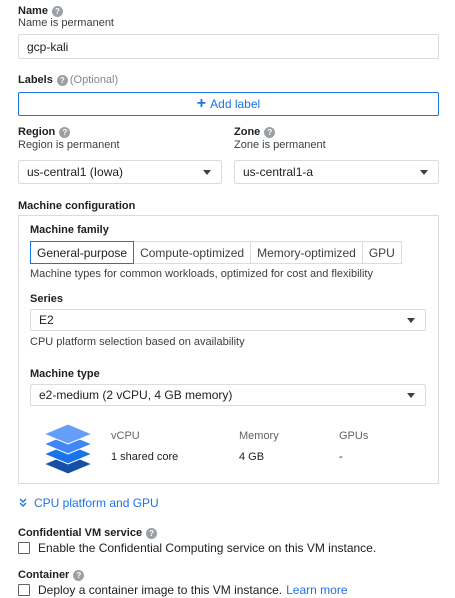 This screenshot has height=598, width=455. I want to click on machine-config-label: Machine configuration, so click(77, 206).